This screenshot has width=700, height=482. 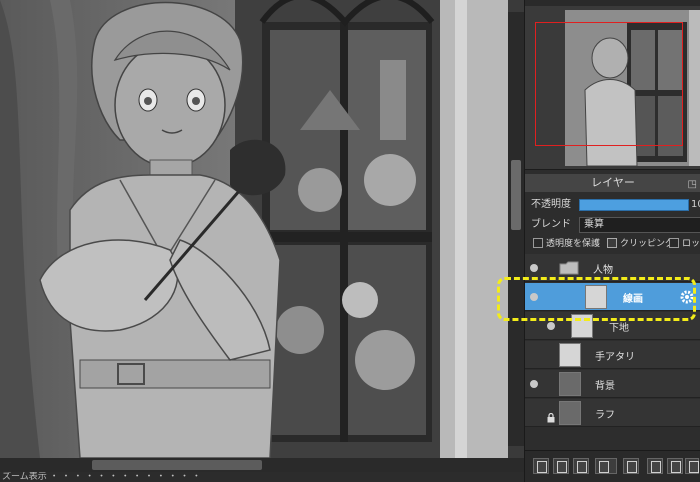 I want to click on layer-name: 下地, so click(x=619, y=328).